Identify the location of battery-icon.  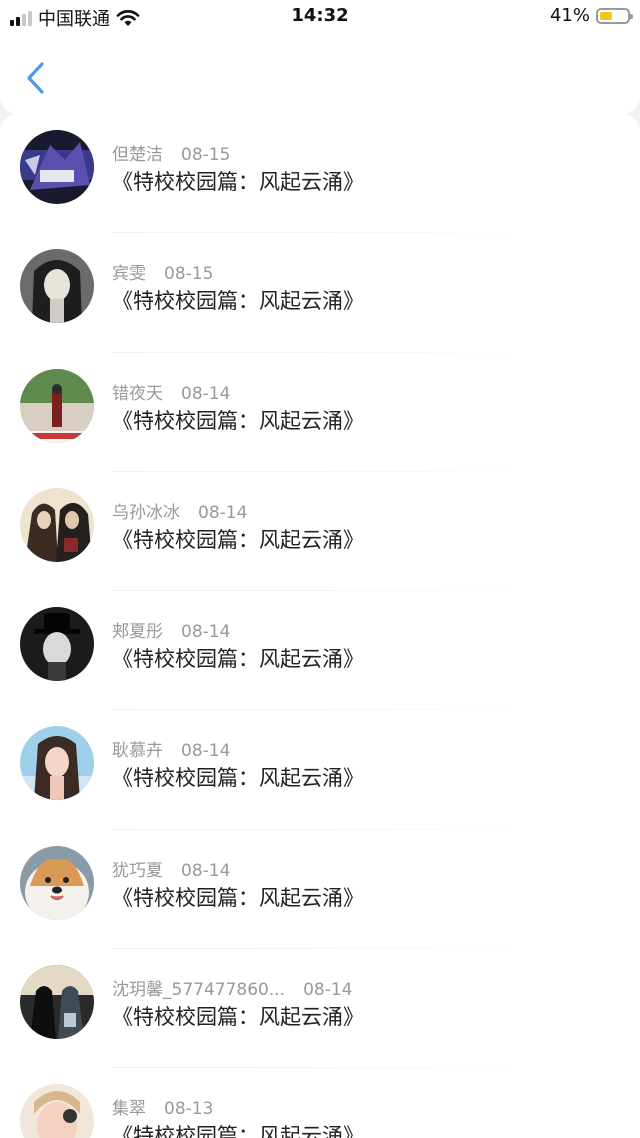
(614, 15).